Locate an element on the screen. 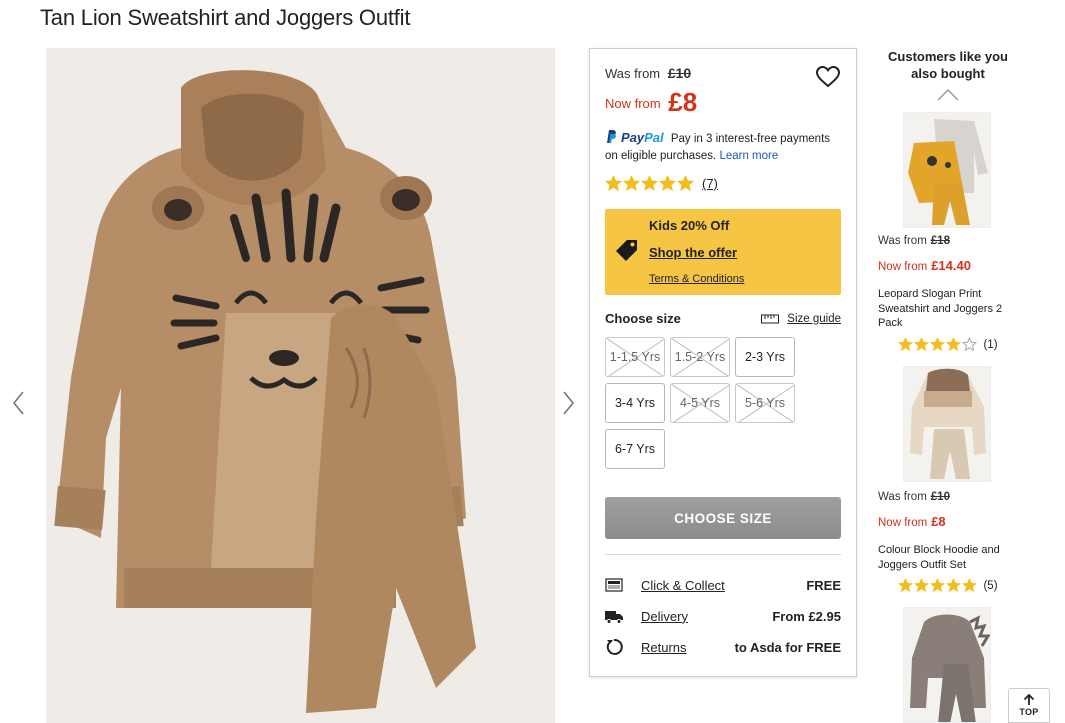 This screenshot has width=1065, height=723. rec-image-colour-block is located at coordinates (947, 424).